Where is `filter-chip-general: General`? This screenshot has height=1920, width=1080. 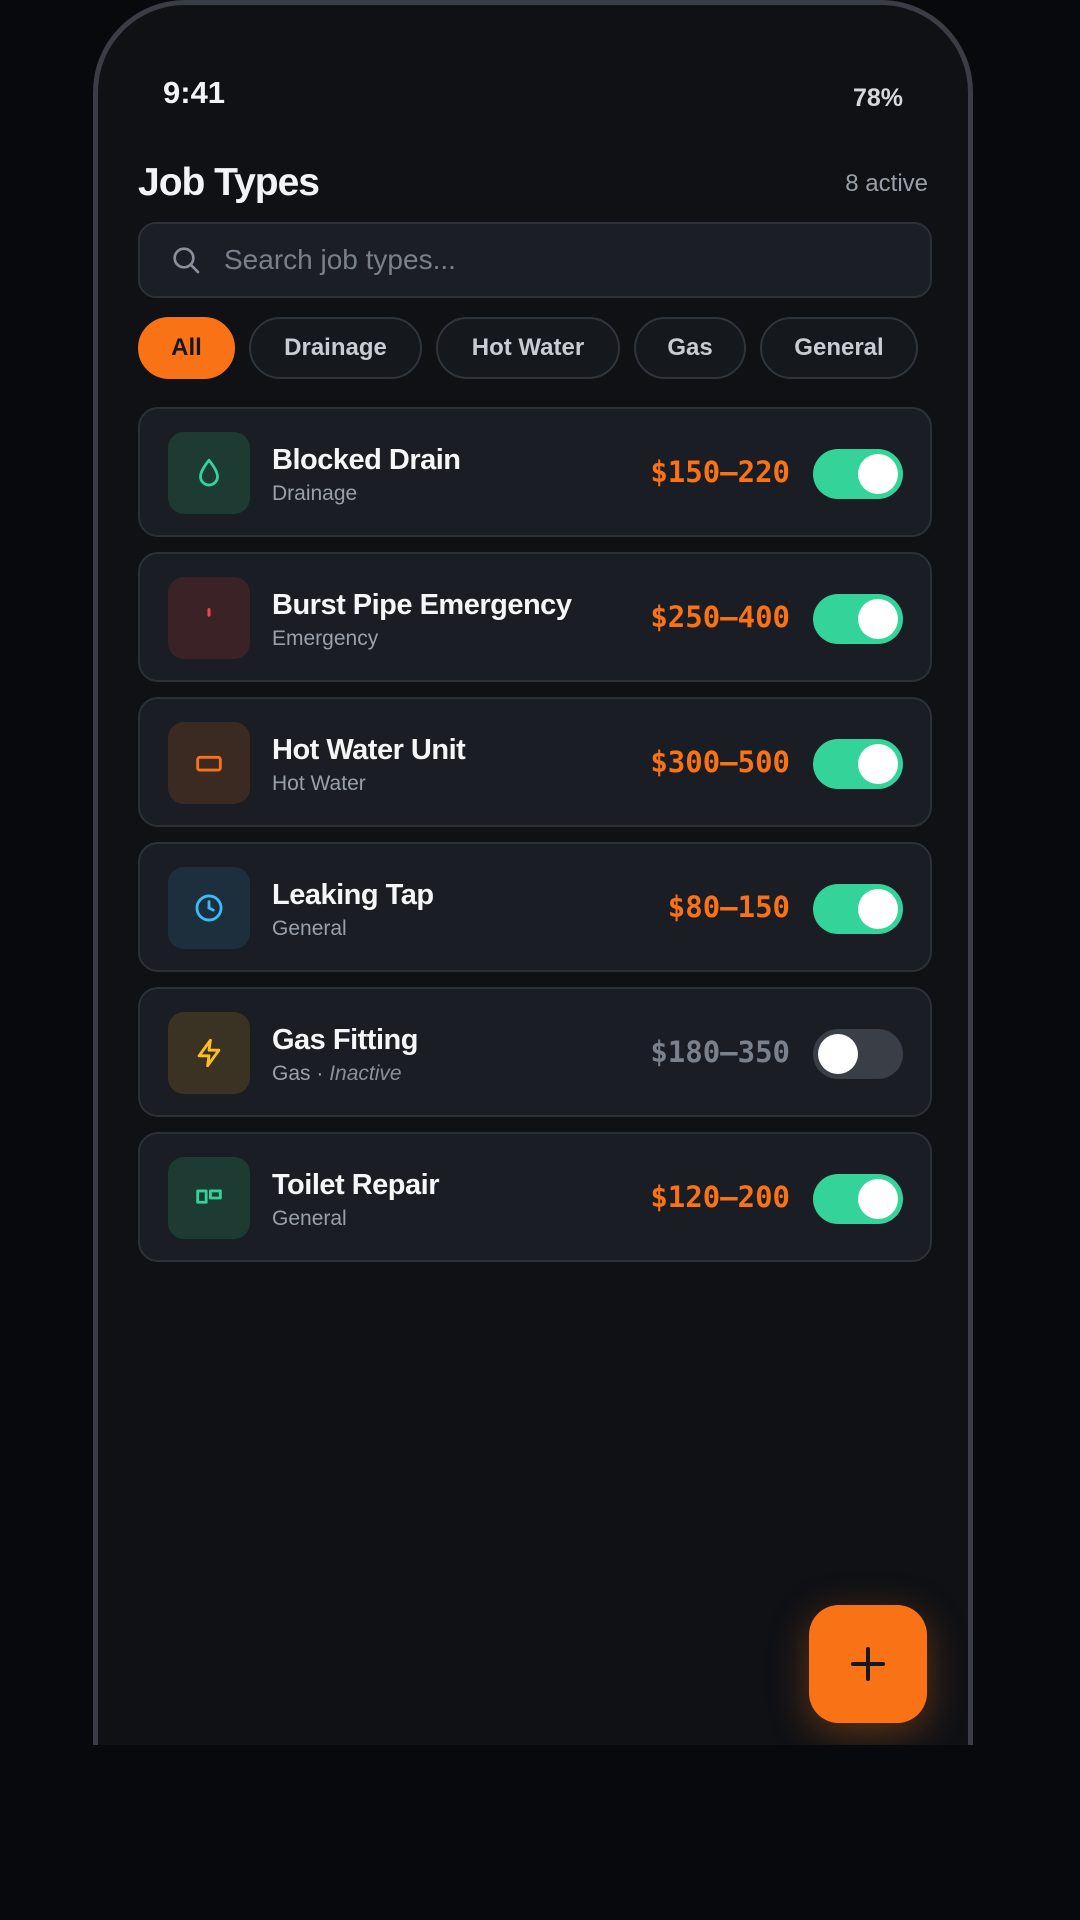
filter-chip-general: General is located at coordinates (839, 348).